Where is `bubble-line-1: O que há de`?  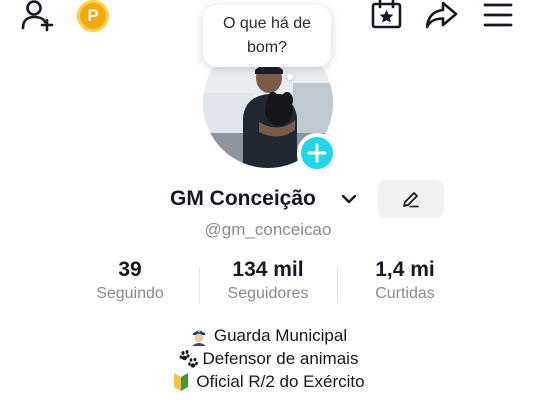
bubble-line-1: O que há de is located at coordinates (267, 23).